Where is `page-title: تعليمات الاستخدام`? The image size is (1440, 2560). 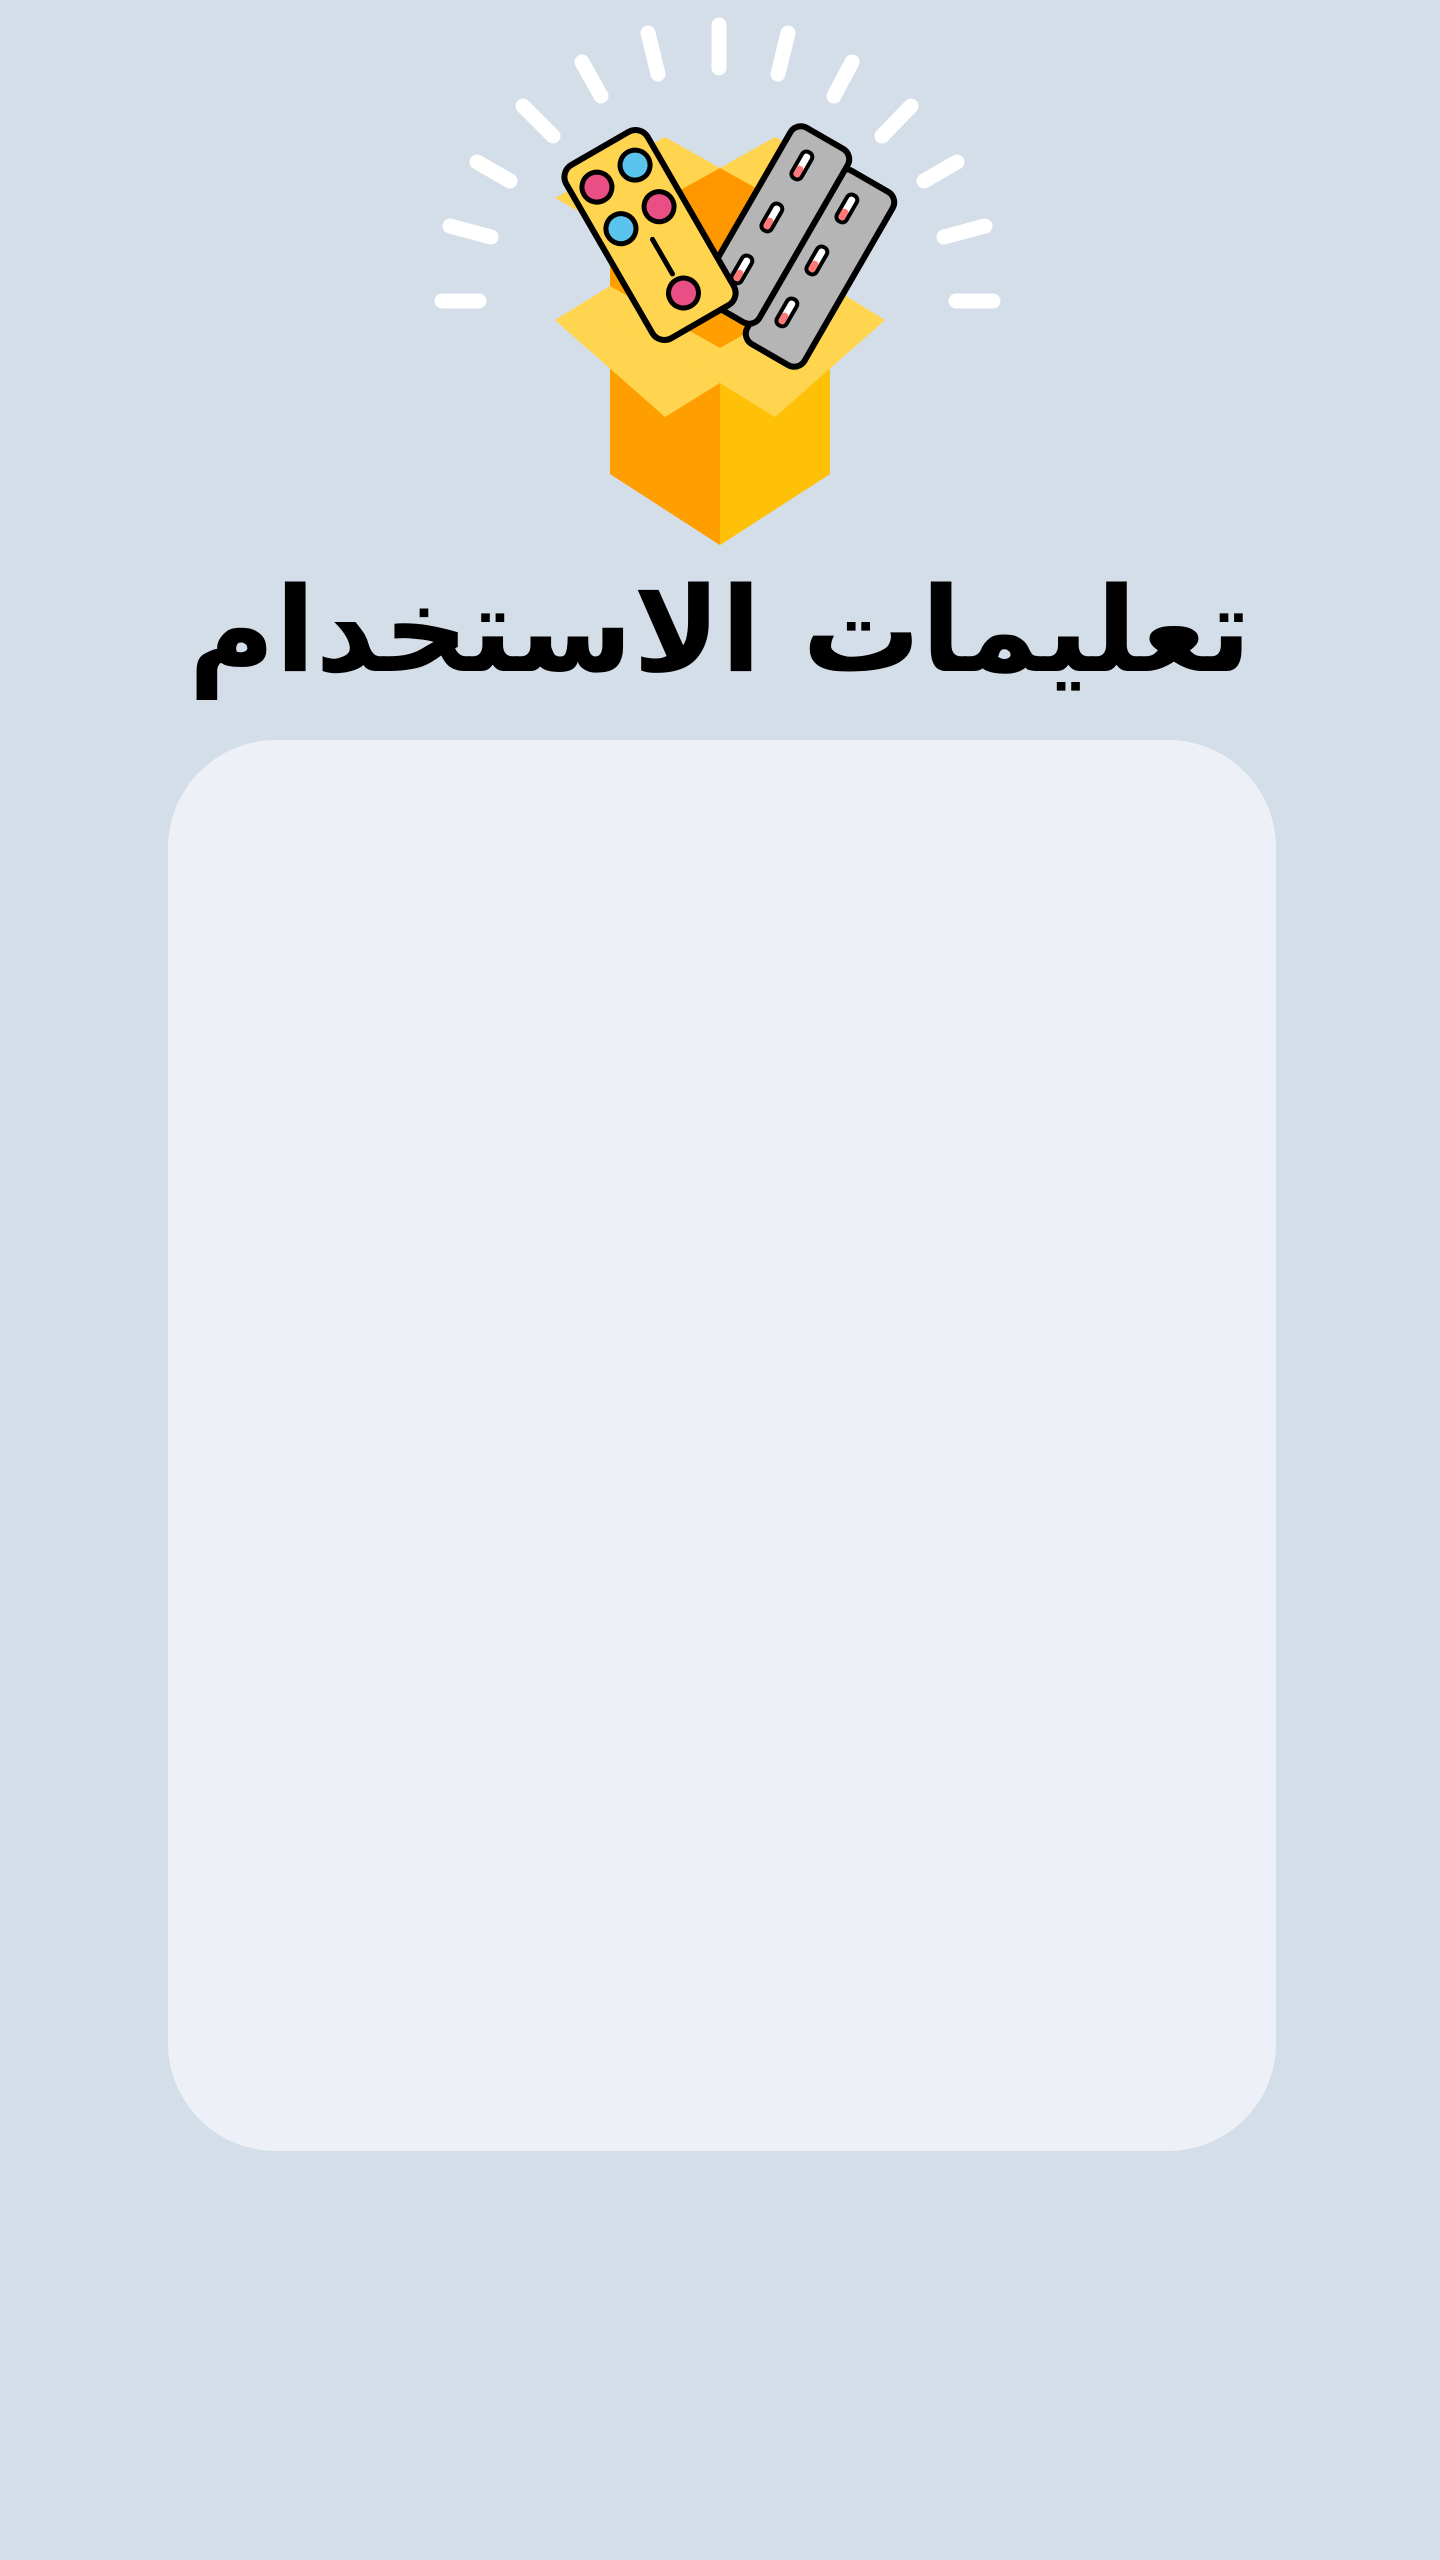 page-title: تعليمات الاستخدام is located at coordinates (720, 630).